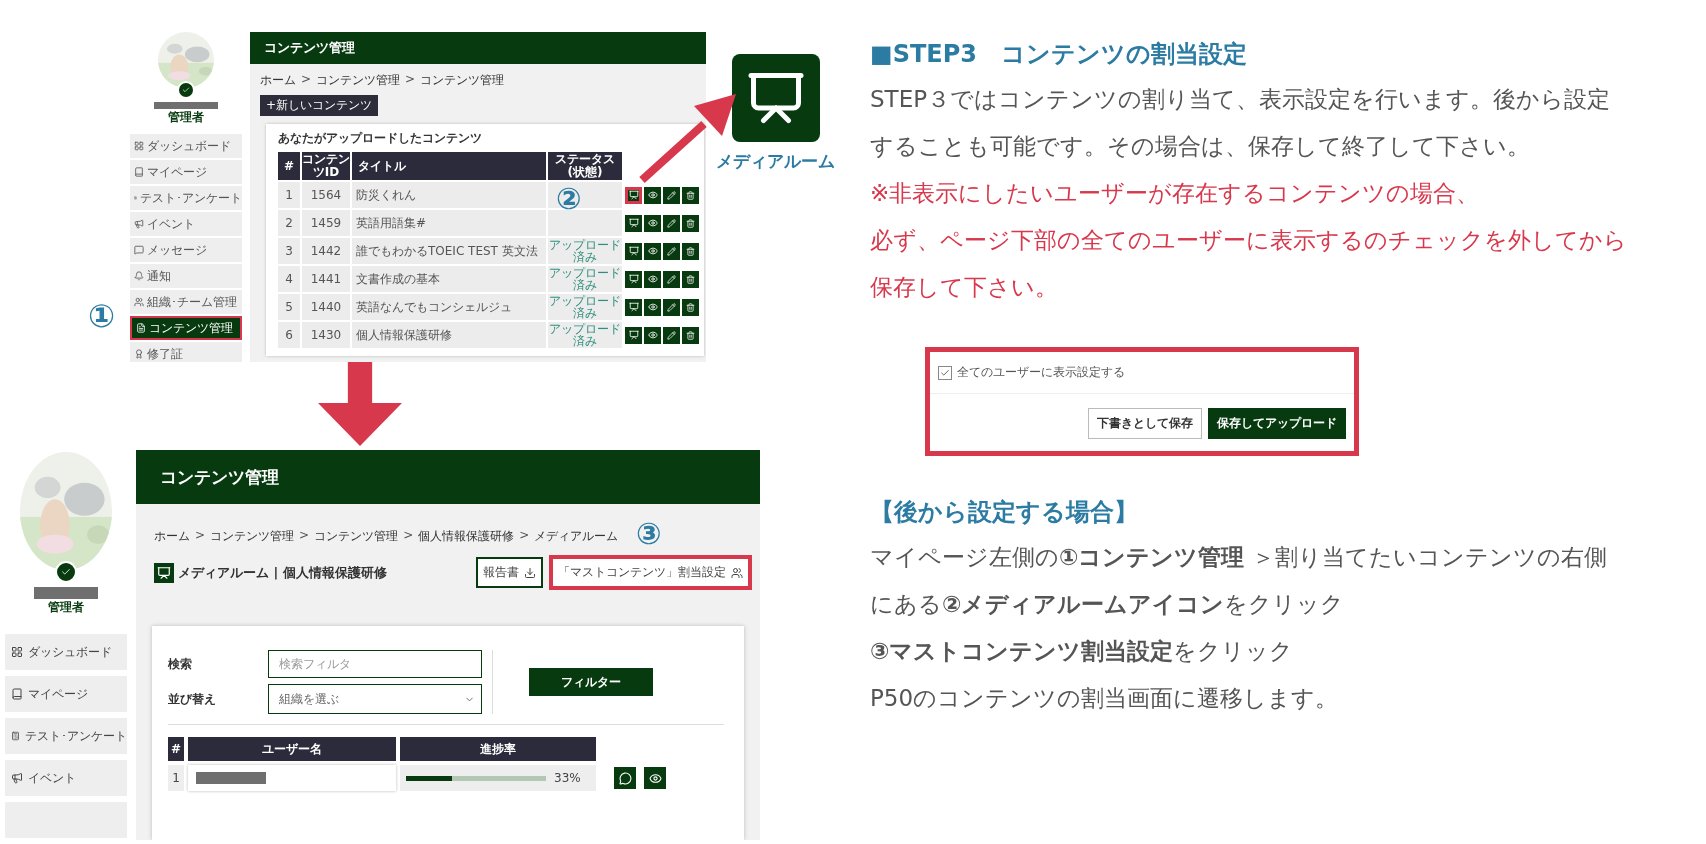  Describe the element at coordinates (1277, 423) in the screenshot. I see `save-upload-button: 保存してアップロード` at that location.